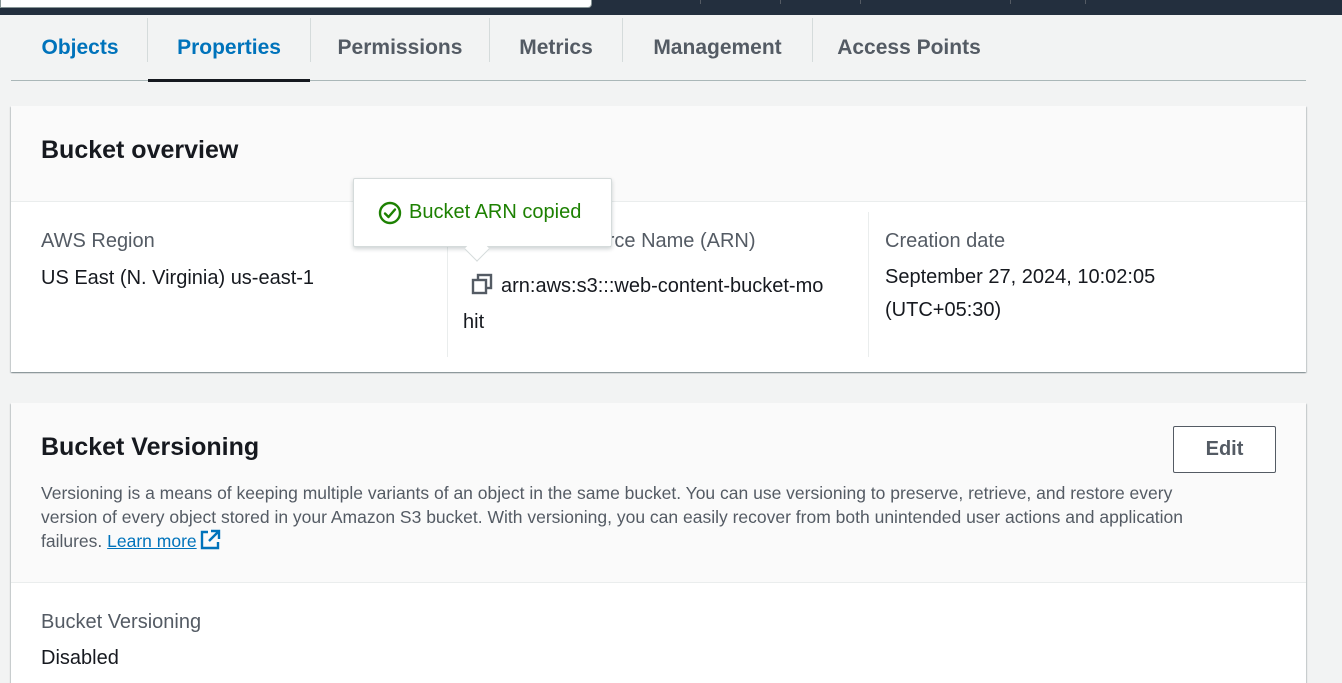 The image size is (1342, 683). What do you see at coordinates (210, 543) in the screenshot?
I see `external-link-icon` at bounding box center [210, 543].